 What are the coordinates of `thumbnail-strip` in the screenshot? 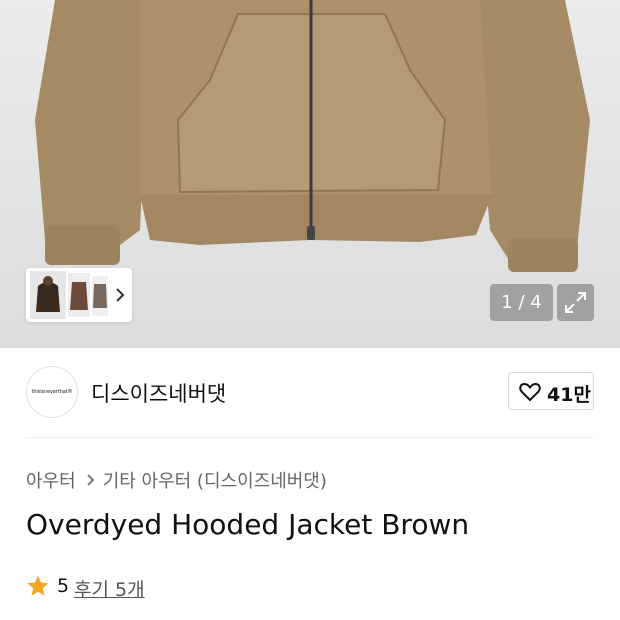 It's located at (79, 295).